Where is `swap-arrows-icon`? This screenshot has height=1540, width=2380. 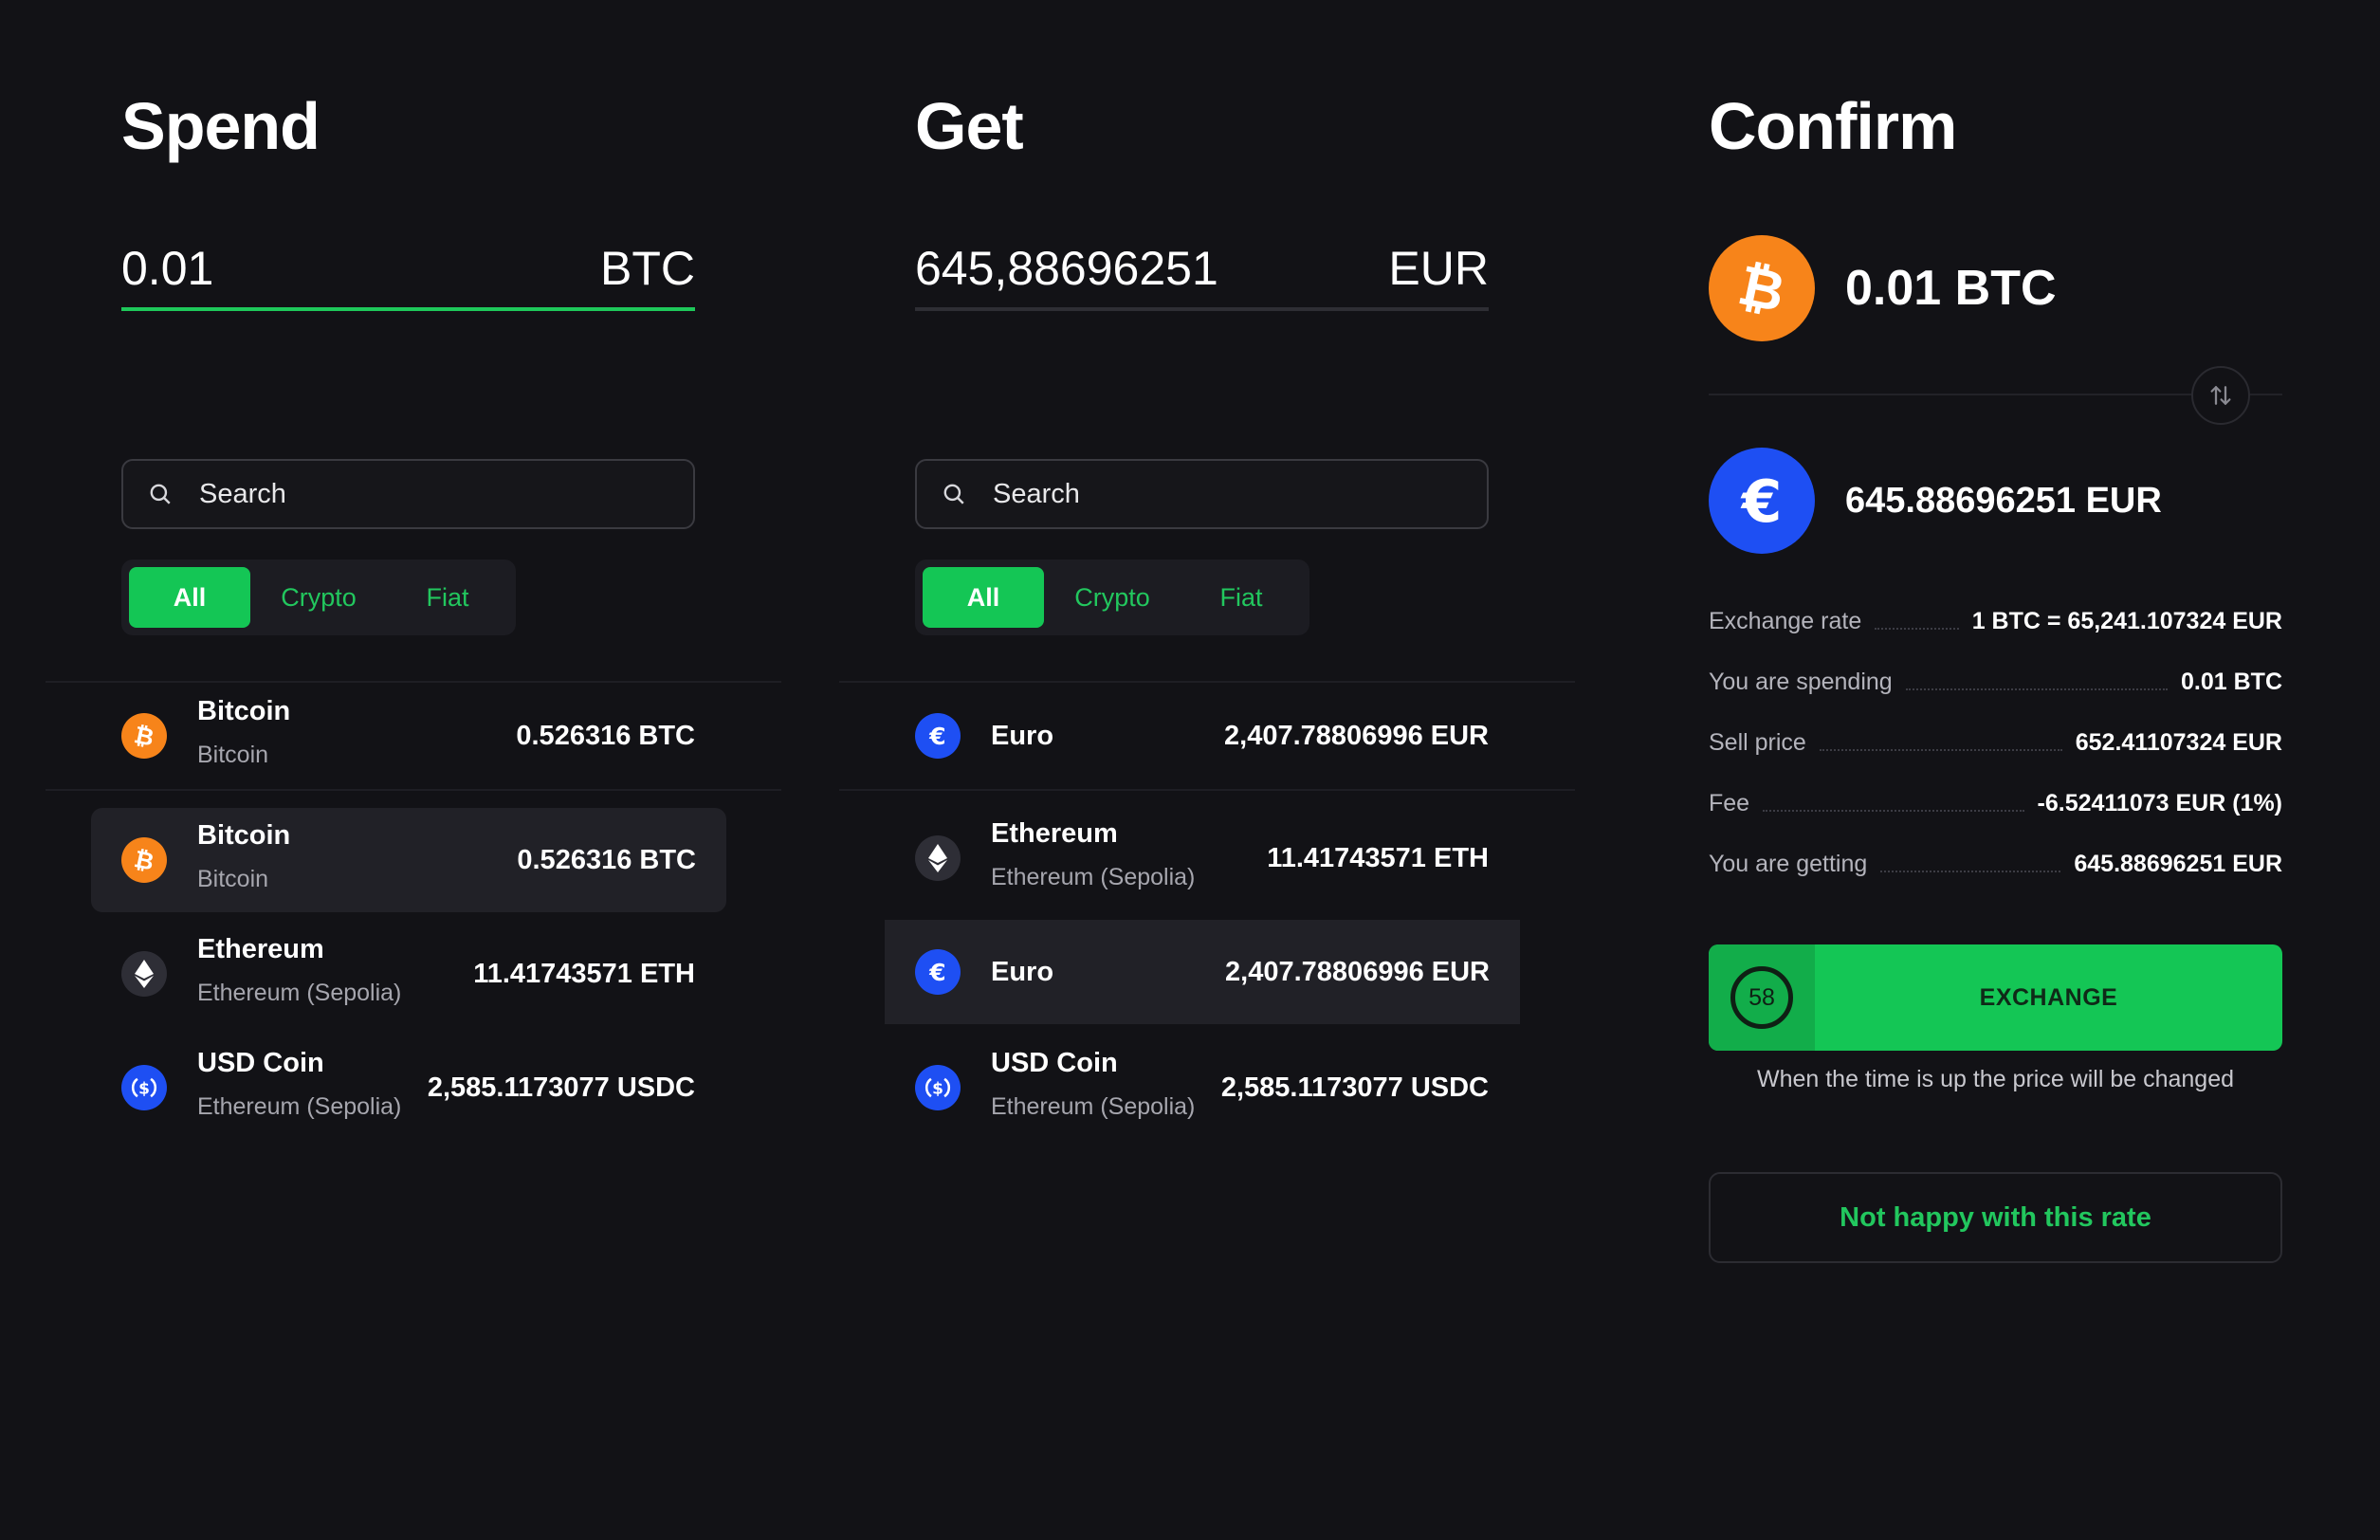
swap-arrows-icon is located at coordinates (2221, 395).